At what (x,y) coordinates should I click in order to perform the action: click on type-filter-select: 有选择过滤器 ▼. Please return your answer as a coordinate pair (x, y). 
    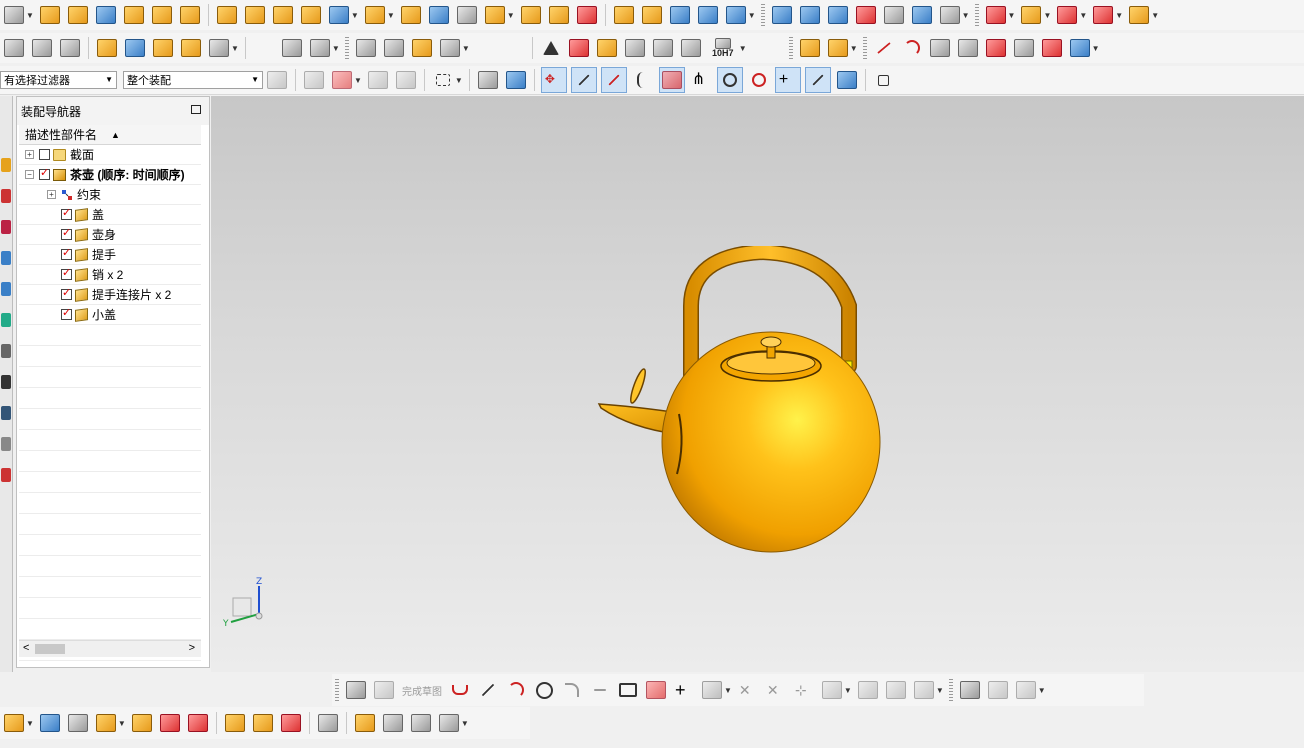
    Looking at the image, I should click on (58, 80).